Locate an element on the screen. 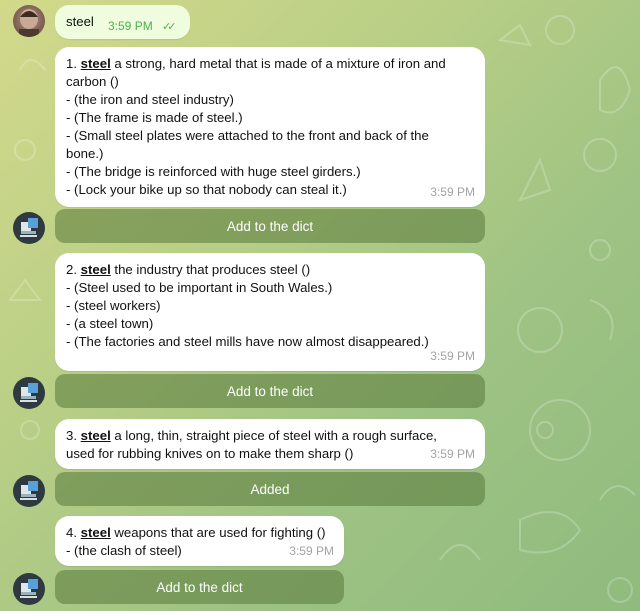 The width and height of the screenshot is (640, 611). entry-number: 1. is located at coordinates (71, 63).